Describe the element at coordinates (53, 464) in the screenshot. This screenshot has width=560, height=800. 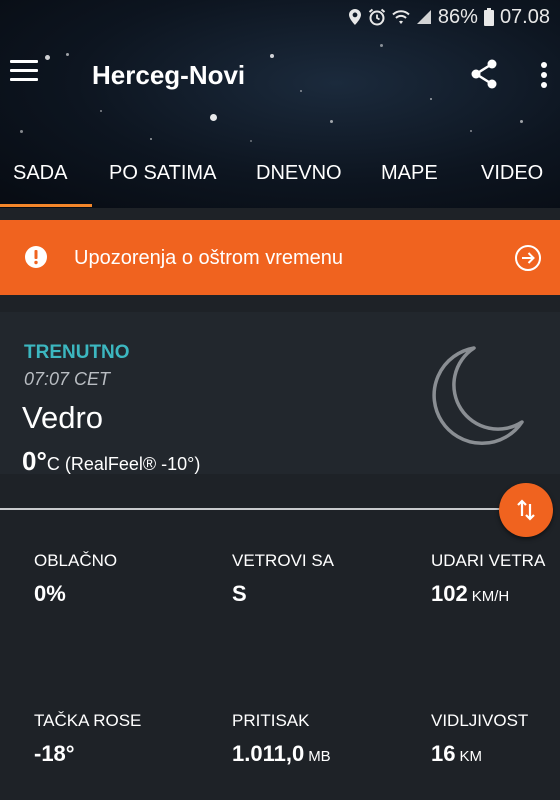
I see `temperature-unit: C` at that location.